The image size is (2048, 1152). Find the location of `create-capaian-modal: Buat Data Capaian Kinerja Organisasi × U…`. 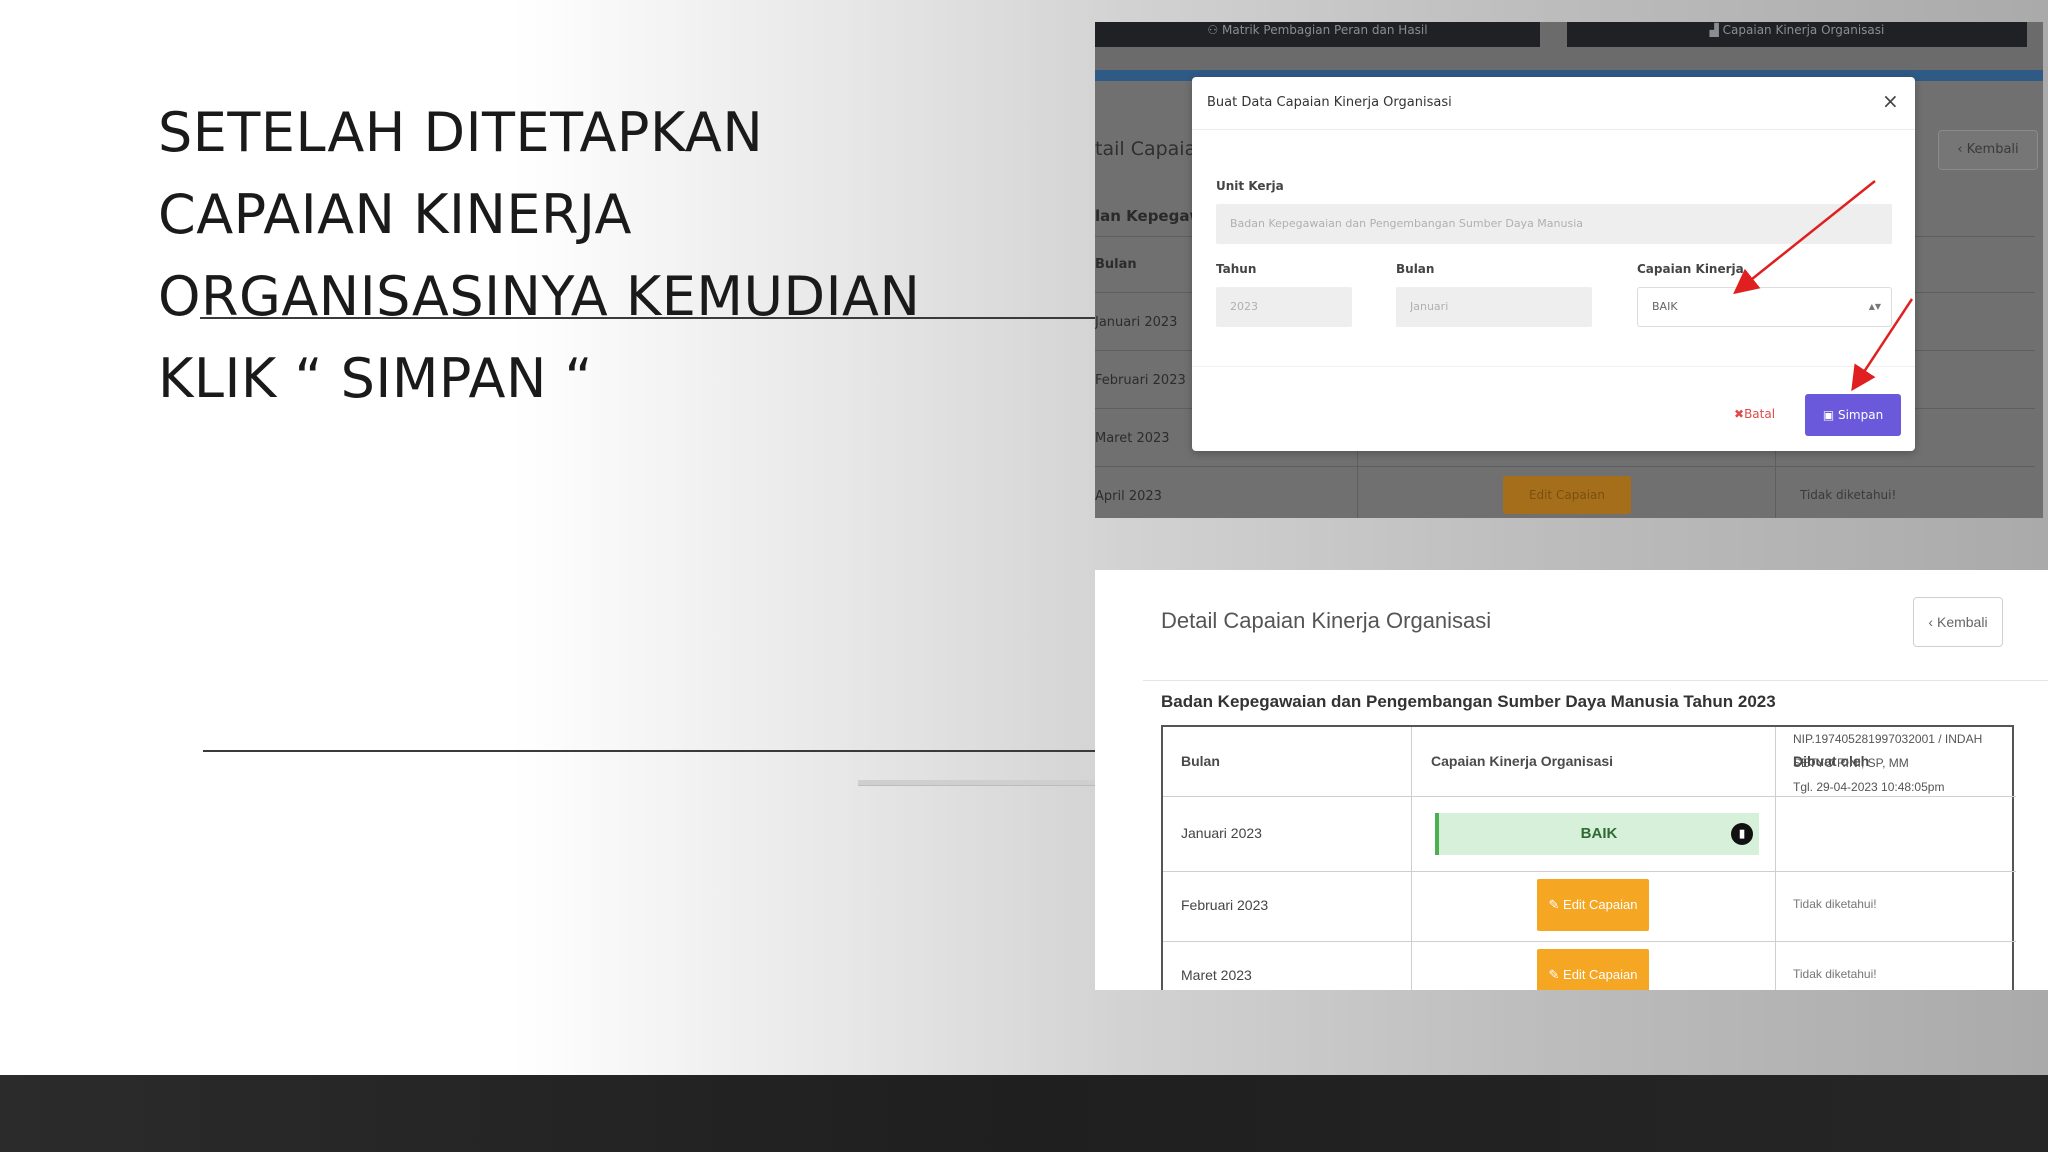

create-capaian-modal: Buat Data Capaian Kinerja Organisasi × U… is located at coordinates (1553, 264).